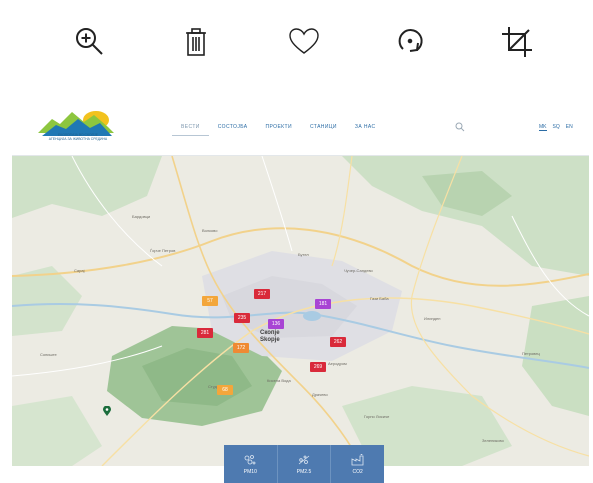  Describe the element at coordinates (323, 304) in the screenshot. I see `station-aqi-marker: 181` at that location.